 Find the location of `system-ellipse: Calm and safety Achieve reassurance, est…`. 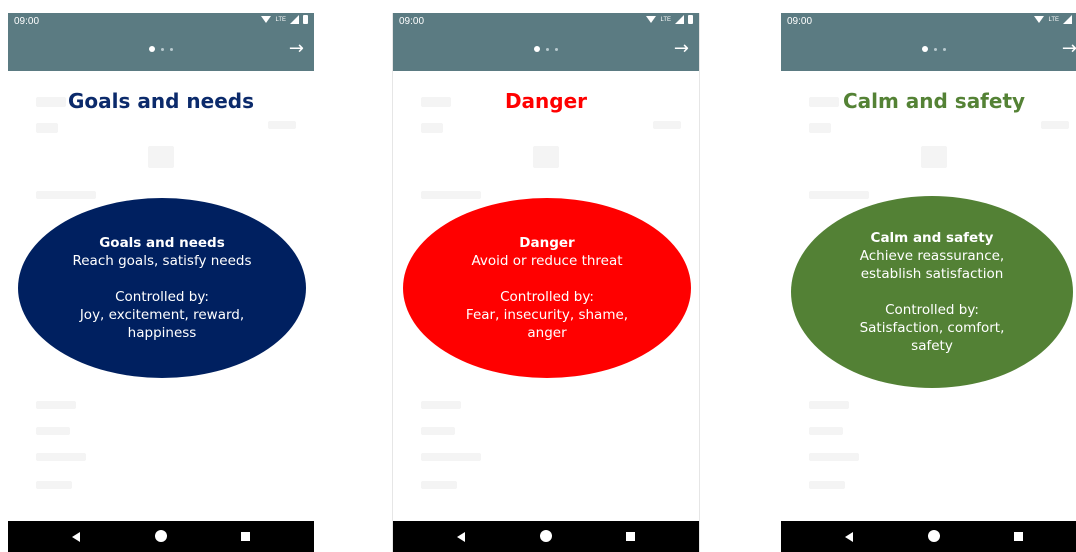

system-ellipse: Calm and safety Achieve reassurance, est… is located at coordinates (932, 292).